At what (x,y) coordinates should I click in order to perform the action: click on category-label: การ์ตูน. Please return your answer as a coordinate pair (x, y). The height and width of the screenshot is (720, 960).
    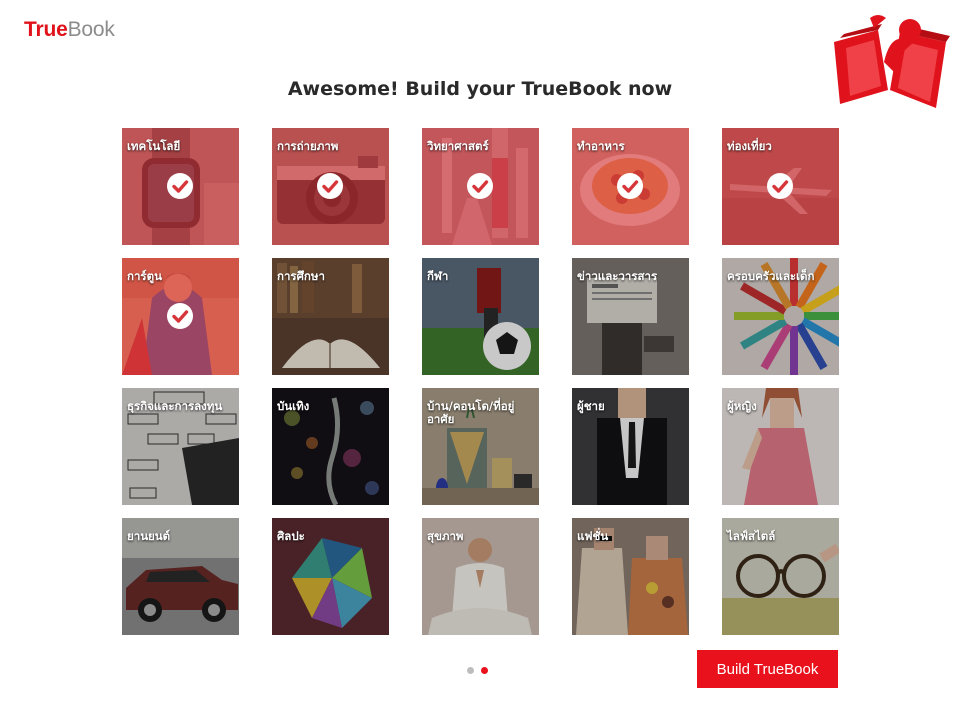
    Looking at the image, I should click on (144, 276).